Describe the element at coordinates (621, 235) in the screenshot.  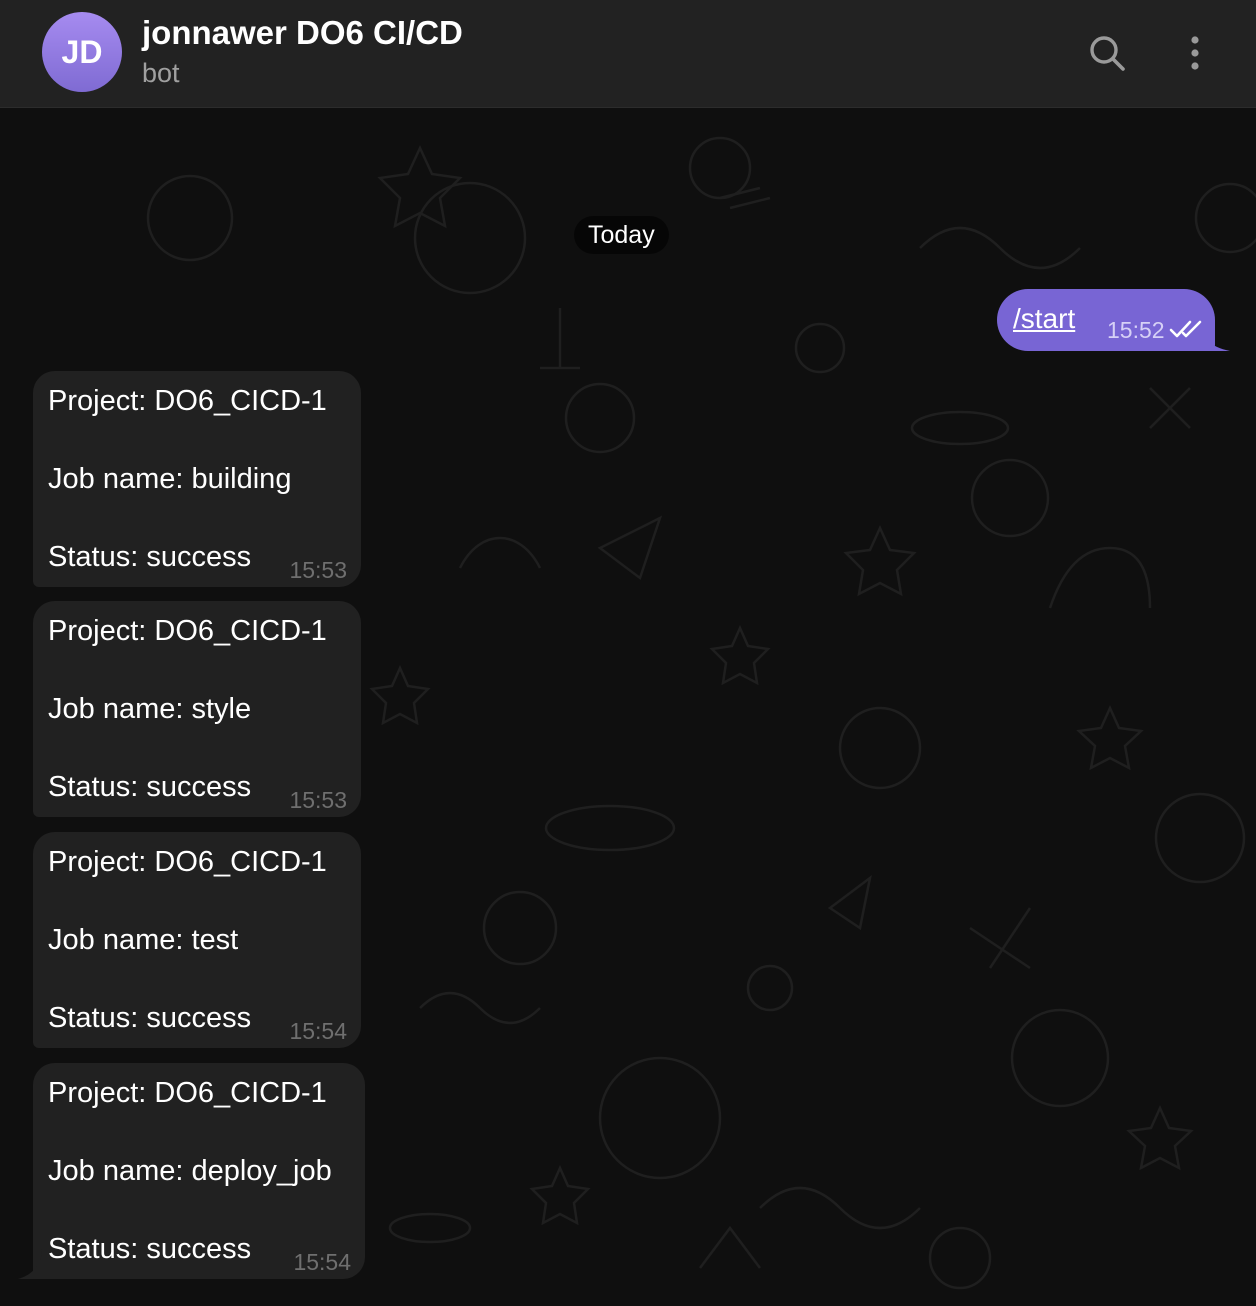
I see `date-separator: Today` at that location.